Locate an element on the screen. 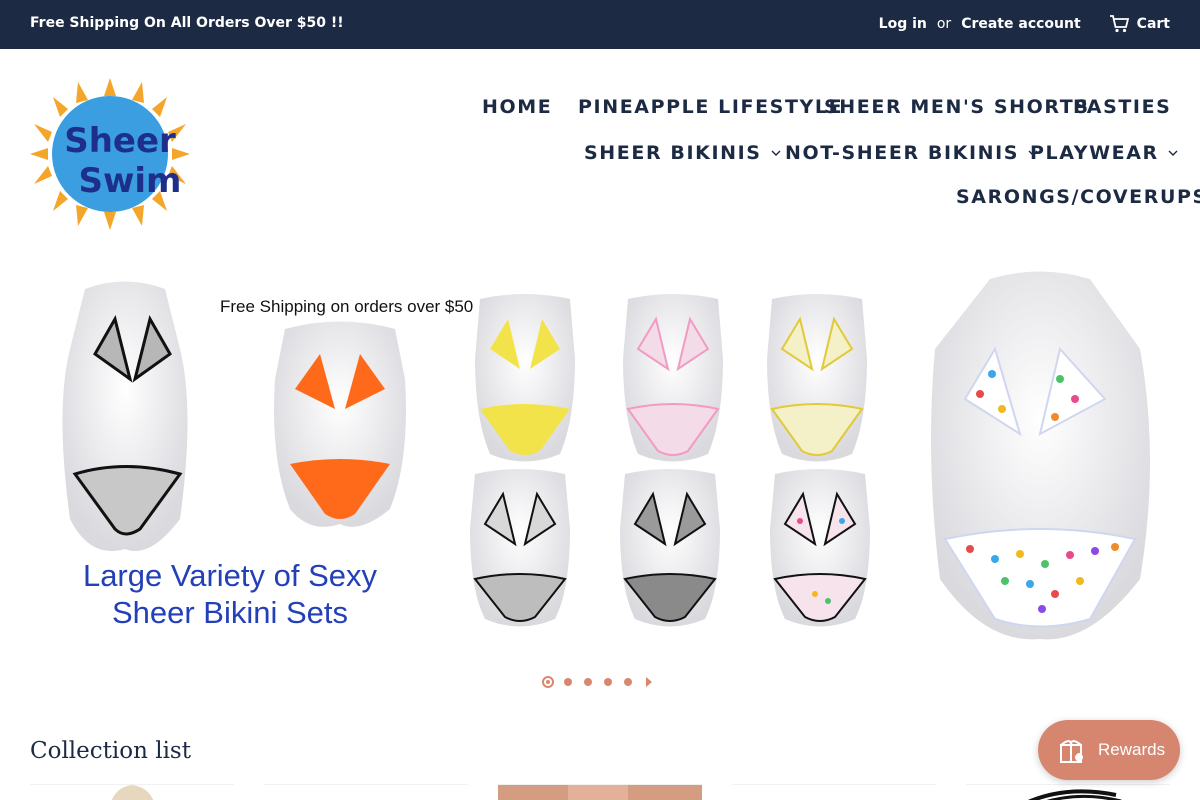 The height and width of the screenshot is (800, 1200). sun-logo-icon: Sheer Swim is located at coordinates (110, 154).